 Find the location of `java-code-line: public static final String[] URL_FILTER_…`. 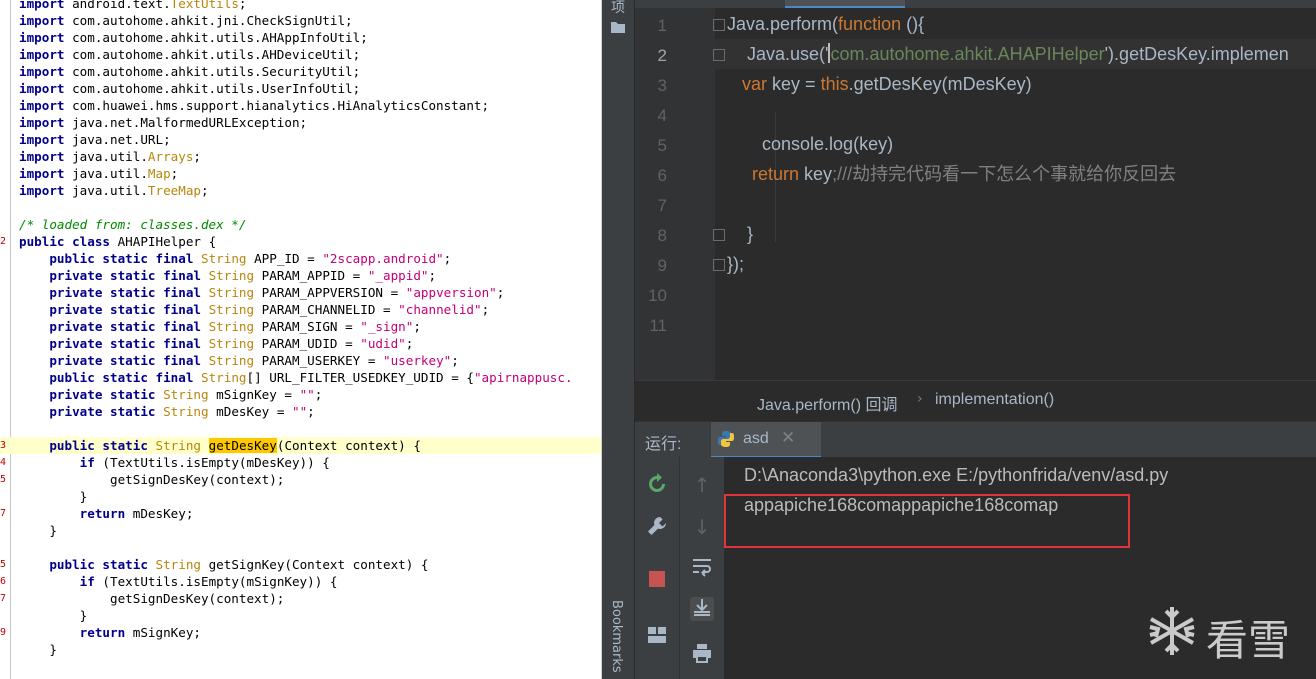

java-code-line: public static final String[] URL_FILTER_… is located at coordinates (300, 377).